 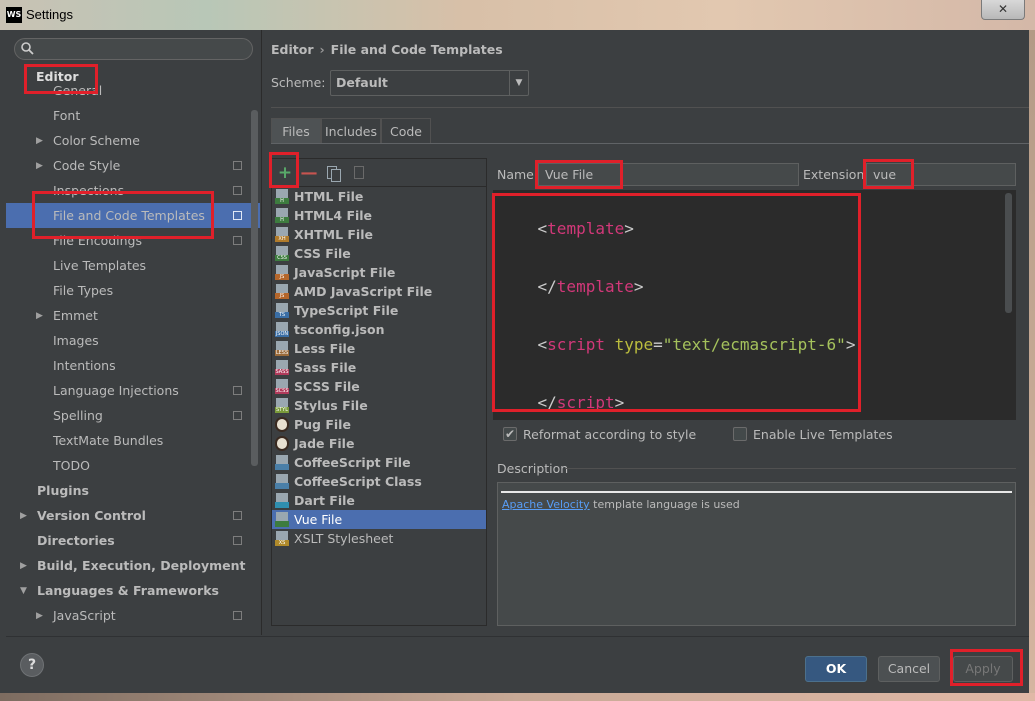 What do you see at coordinates (585, 228) in the screenshot?
I see `code-line: <template>` at bounding box center [585, 228].